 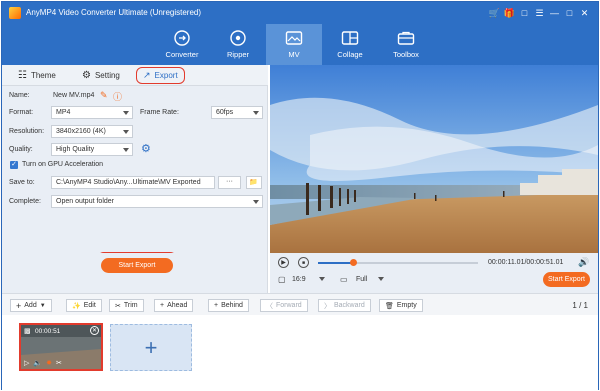 I want to click on edit-button: ✨ Edit, so click(x=84, y=305).